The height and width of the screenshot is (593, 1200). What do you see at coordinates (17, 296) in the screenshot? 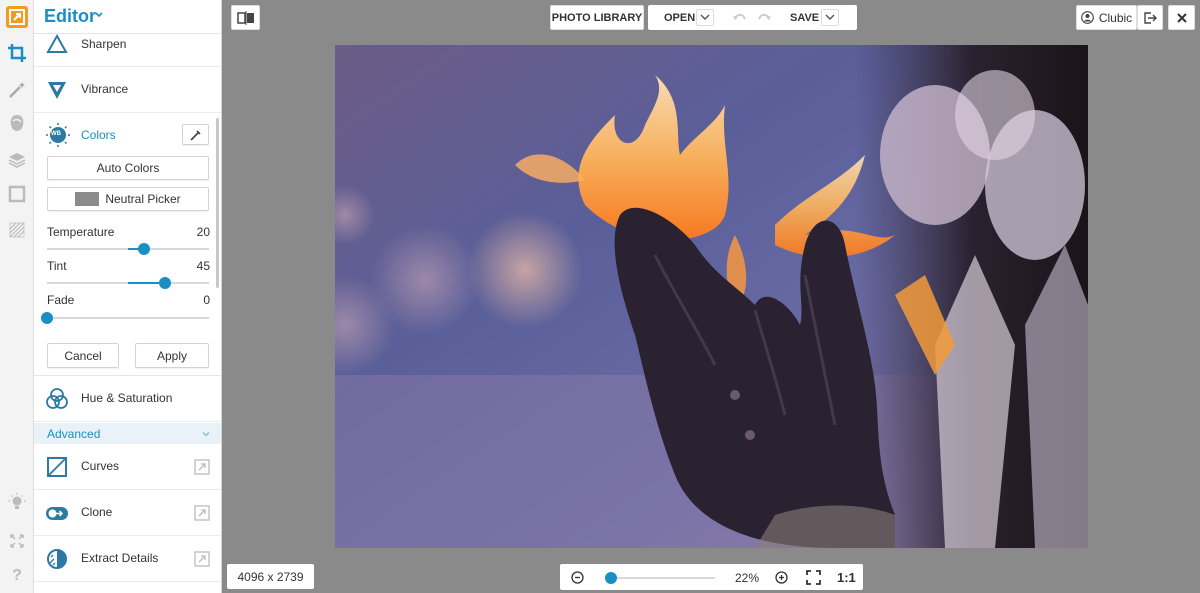
I see `tool-rail: ?` at bounding box center [17, 296].